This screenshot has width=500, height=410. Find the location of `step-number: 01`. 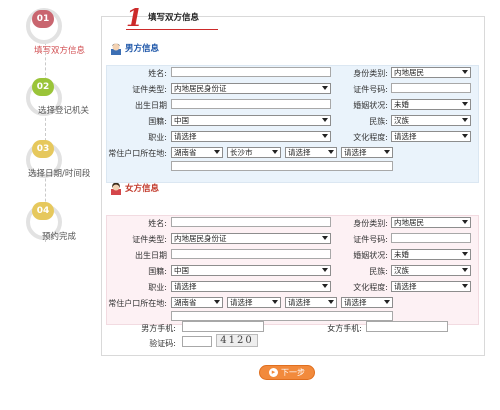

step-number: 01 is located at coordinates (43, 19).